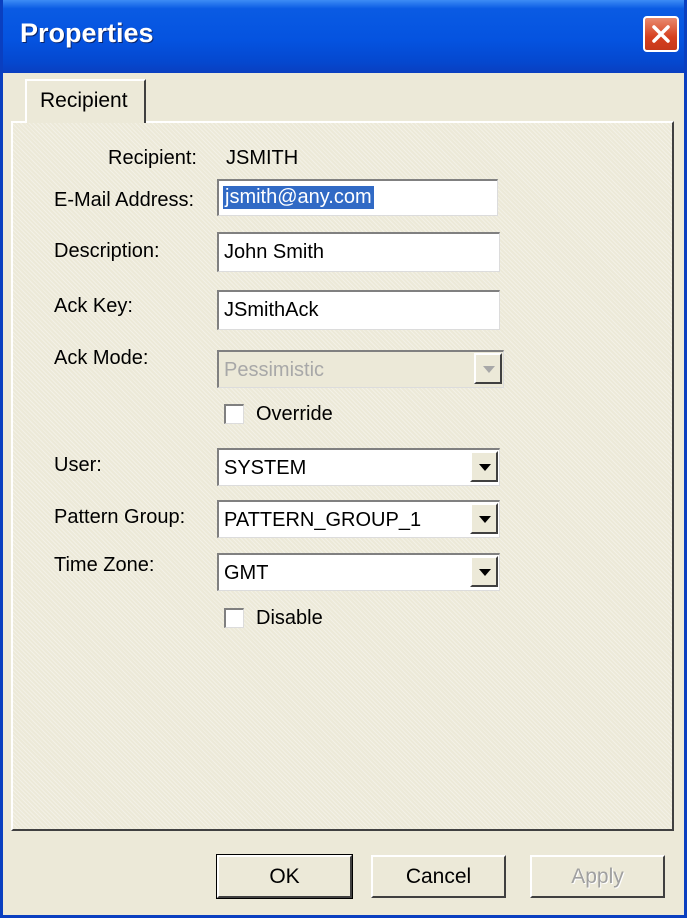  Describe the element at coordinates (597, 876) in the screenshot. I see `apply-button: Apply` at that location.